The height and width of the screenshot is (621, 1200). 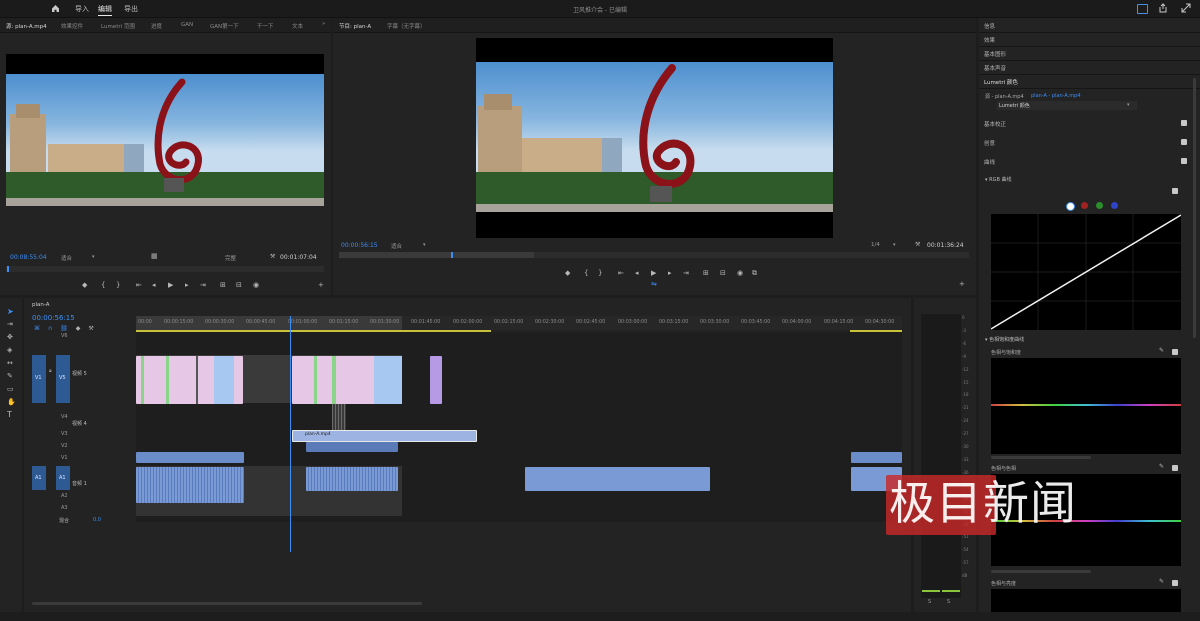 What do you see at coordinates (754, 273) in the screenshot?
I see `compare-icon: ⧉` at bounding box center [754, 273].